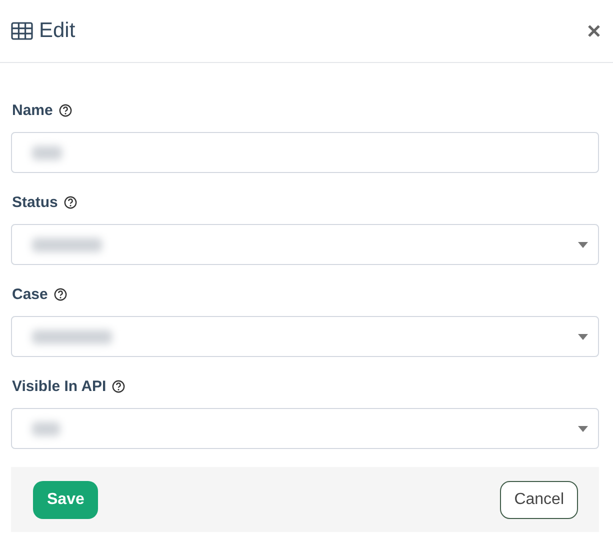  What do you see at coordinates (594, 31) in the screenshot?
I see `close-button` at bounding box center [594, 31].